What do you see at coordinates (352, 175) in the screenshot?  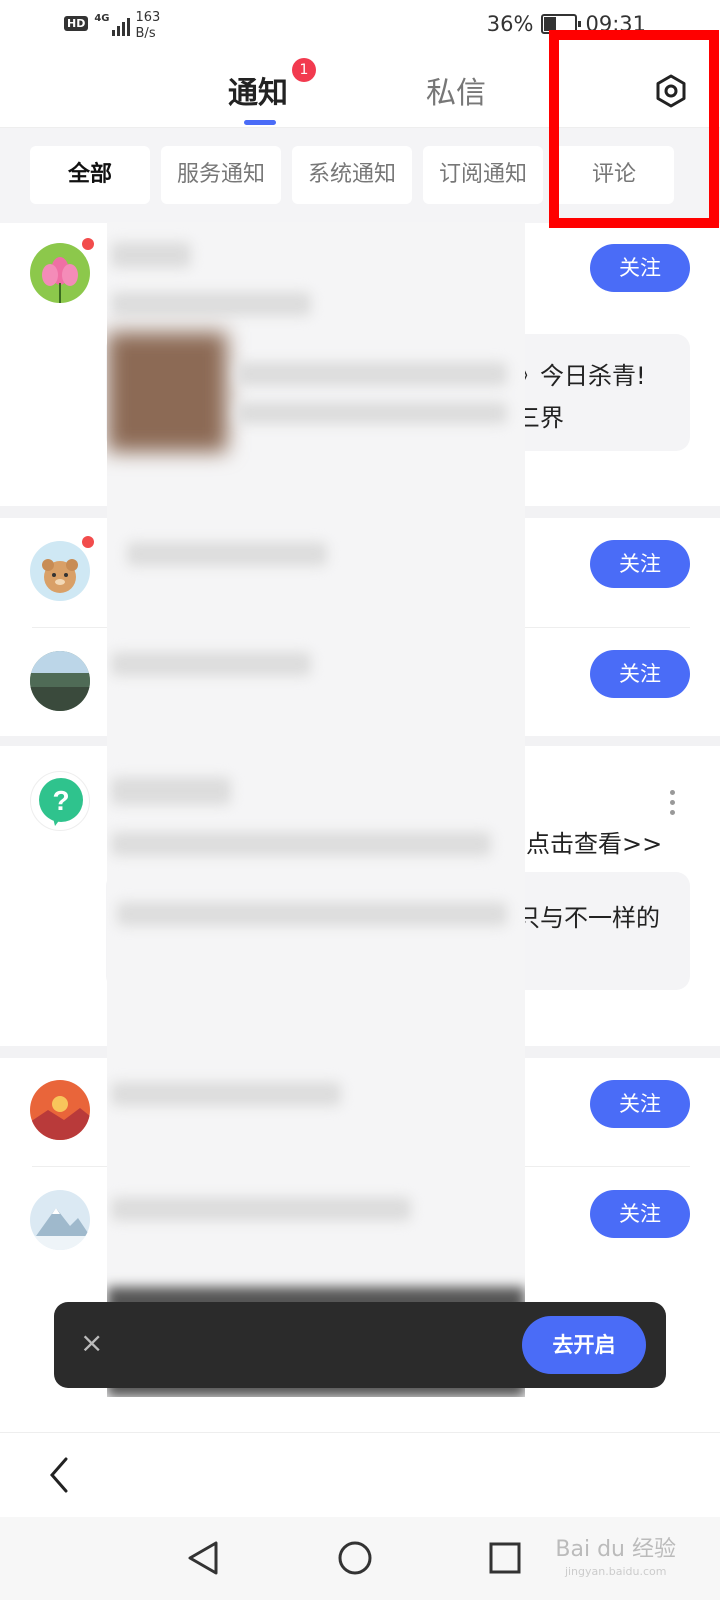 I see `filter-system: 系统通知` at bounding box center [352, 175].